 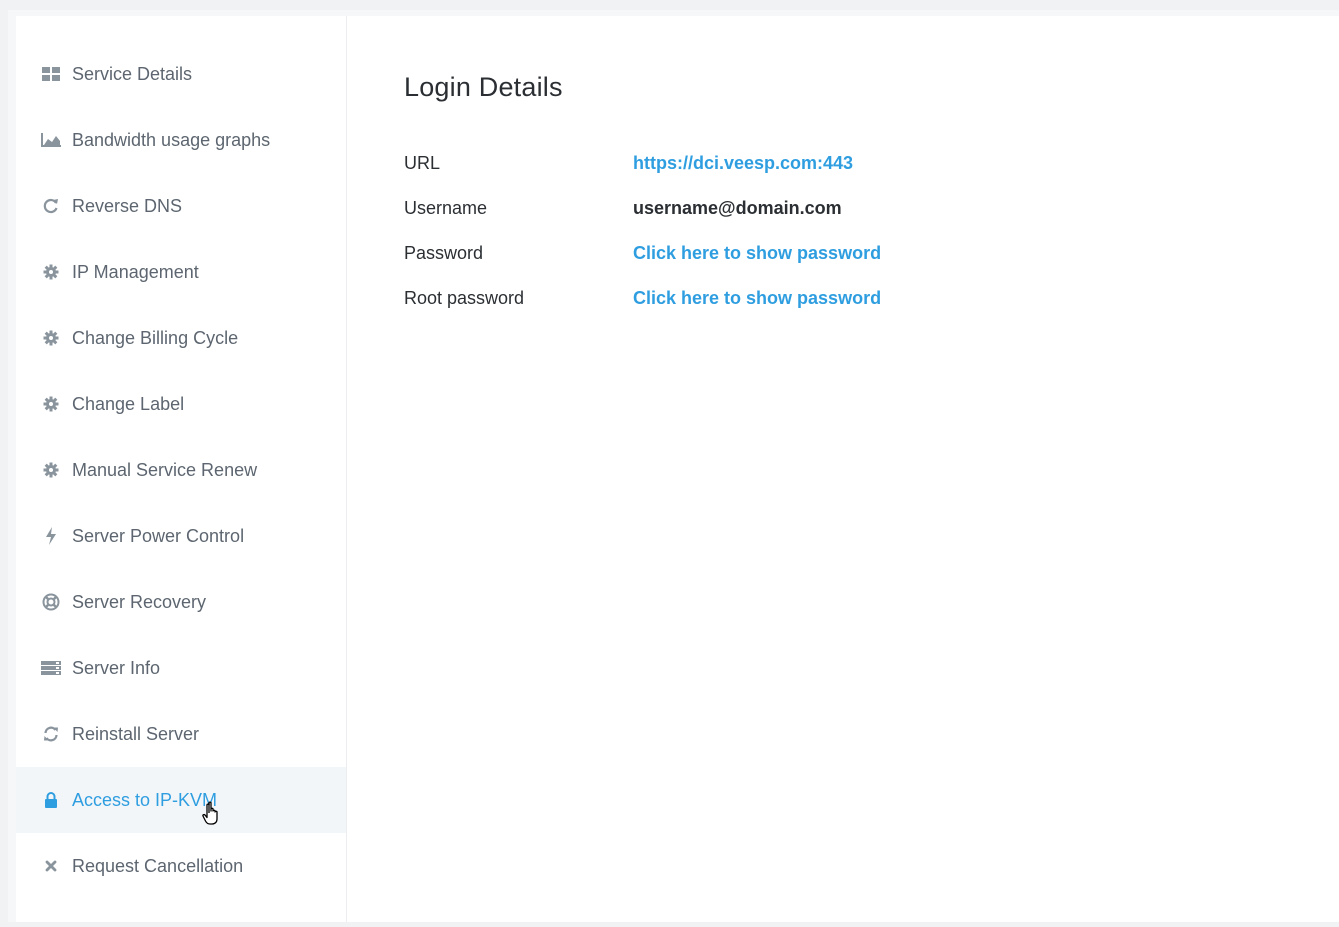 I want to click on area-chart-icon, so click(x=51, y=140).